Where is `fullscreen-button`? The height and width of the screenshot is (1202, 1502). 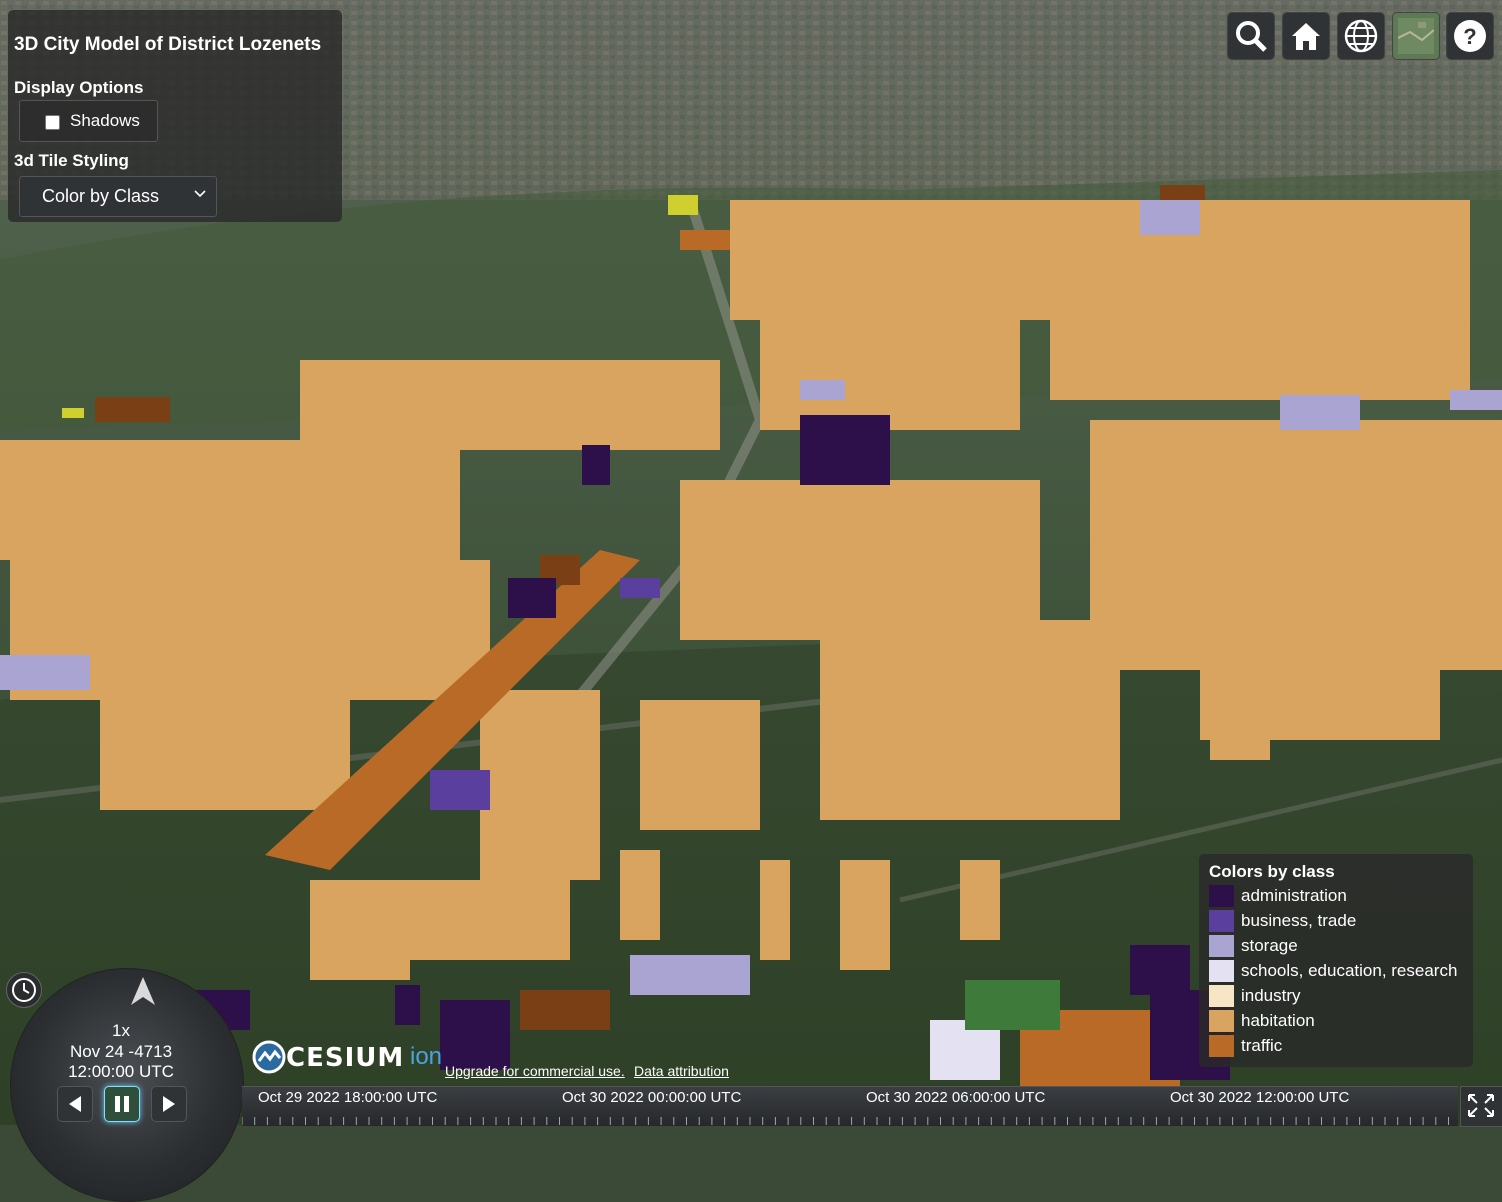
fullscreen-button is located at coordinates (1481, 1106).